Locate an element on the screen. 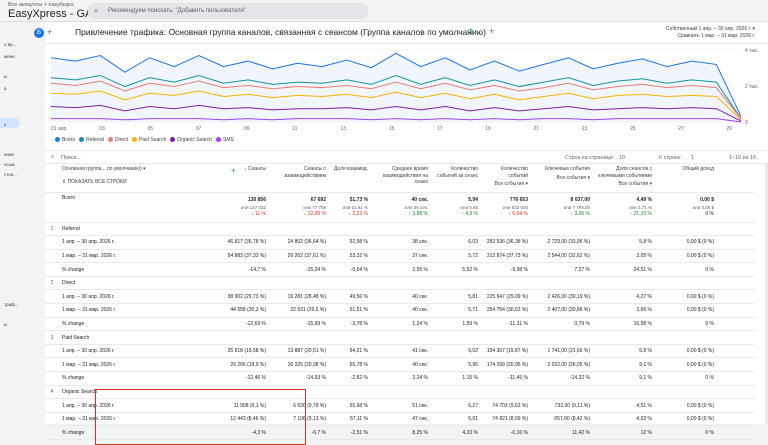 The width and height of the screenshot is (768, 445). metric-header: Общий доход is located at coordinates (686, 178).